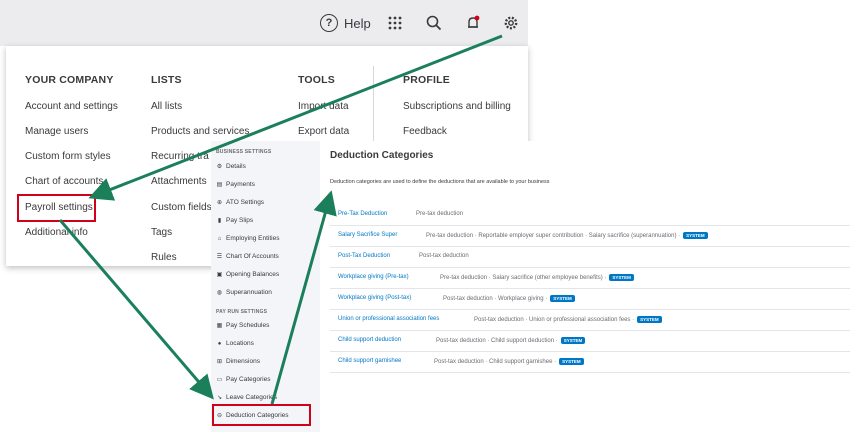  What do you see at coordinates (303, 297) in the screenshot?
I see `arrow-deduction-to-content` at bounding box center [303, 297].